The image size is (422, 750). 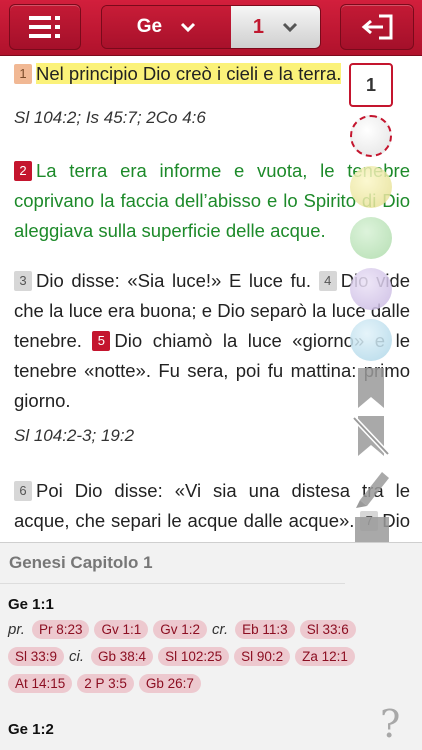 I want to click on chapter-number-box: 1, so click(x=371, y=85).